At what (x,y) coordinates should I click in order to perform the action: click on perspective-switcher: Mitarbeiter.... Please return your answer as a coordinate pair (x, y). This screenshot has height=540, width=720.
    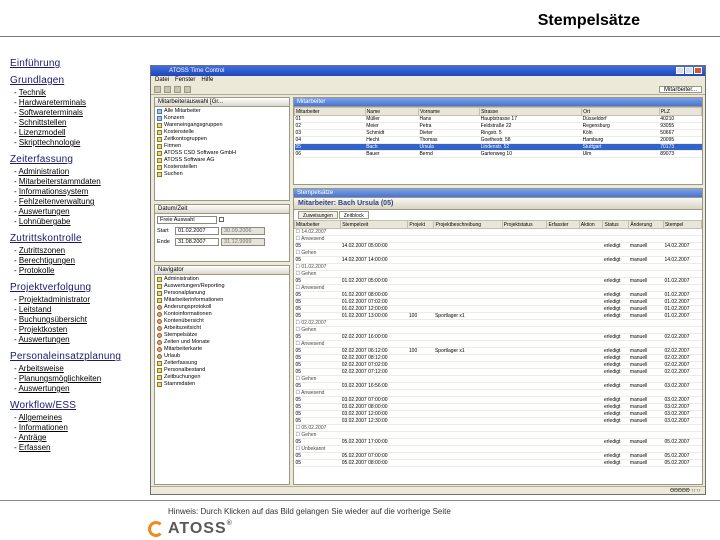
    Looking at the image, I should click on (680, 89).